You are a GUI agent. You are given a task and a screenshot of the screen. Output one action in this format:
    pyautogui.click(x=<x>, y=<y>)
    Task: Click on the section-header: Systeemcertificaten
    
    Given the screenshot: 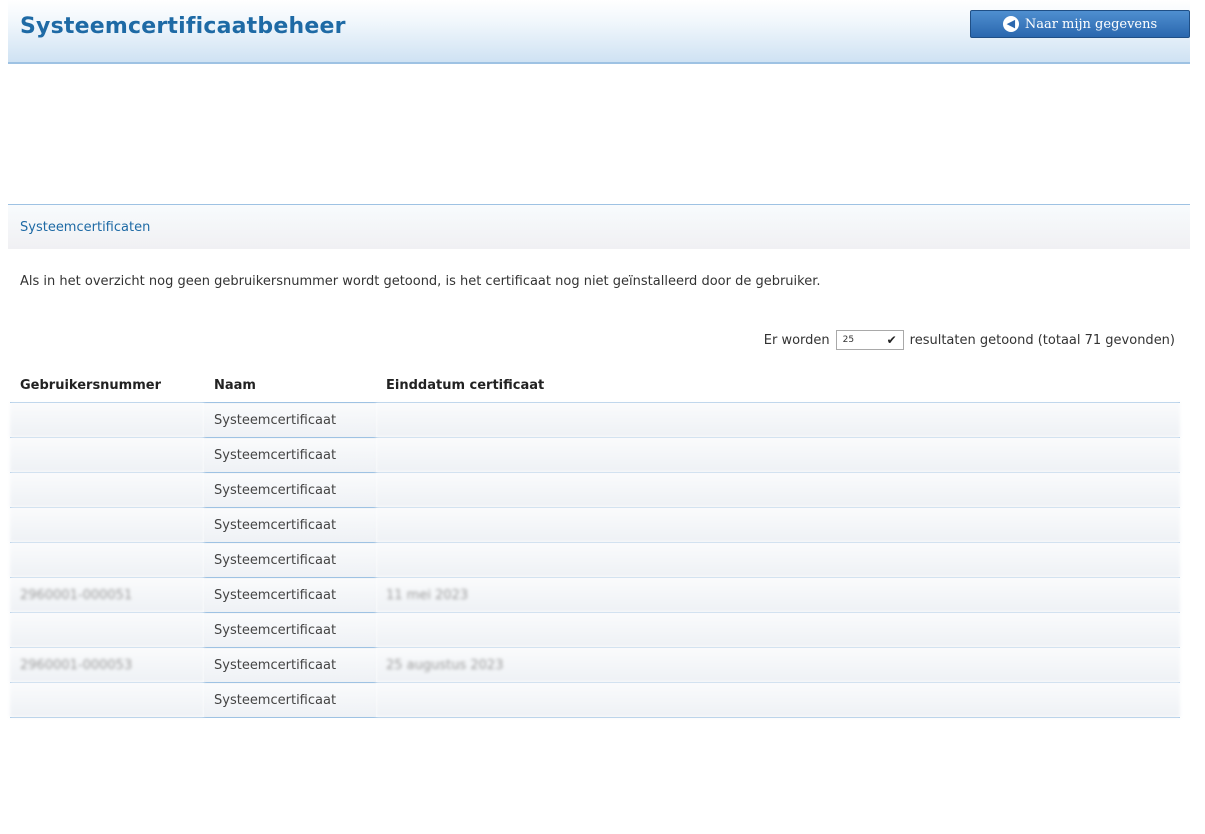 What is the action you would take?
    pyautogui.click(x=599, y=226)
    